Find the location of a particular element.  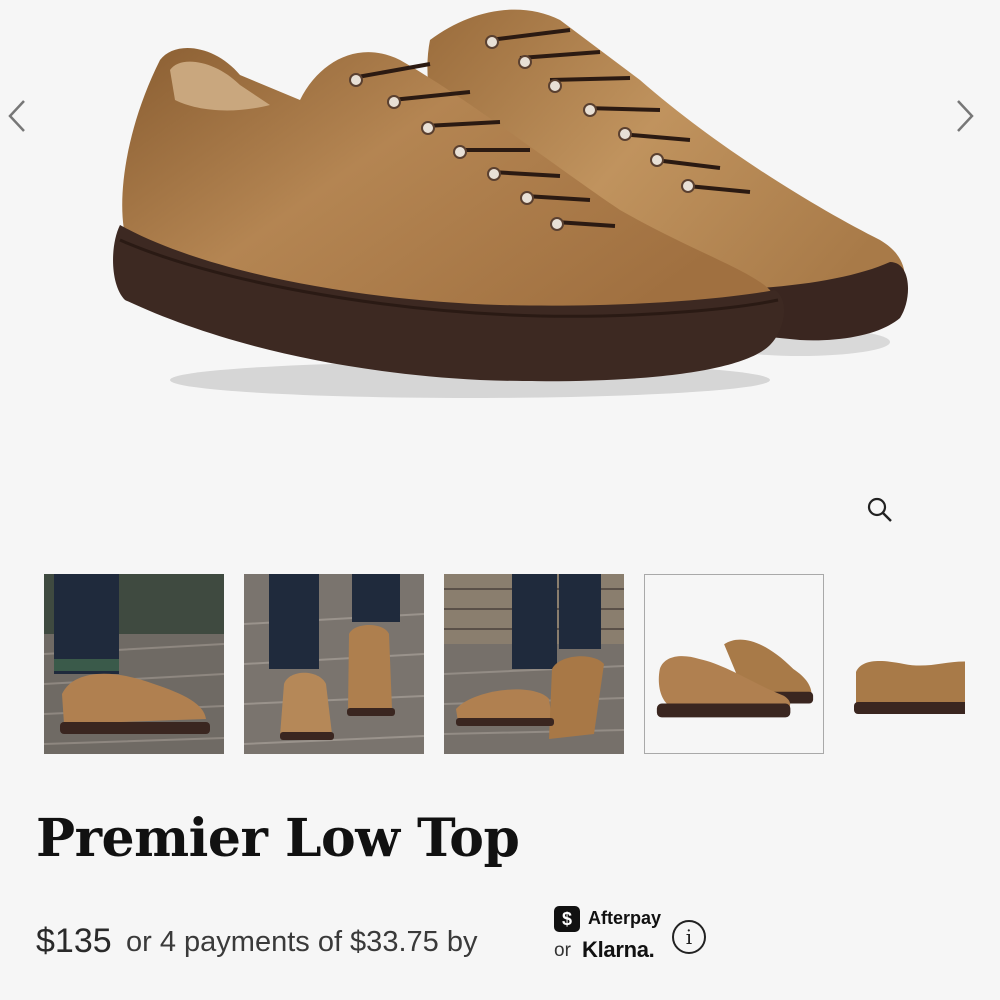

magnifier-icon is located at coordinates (879, 509).